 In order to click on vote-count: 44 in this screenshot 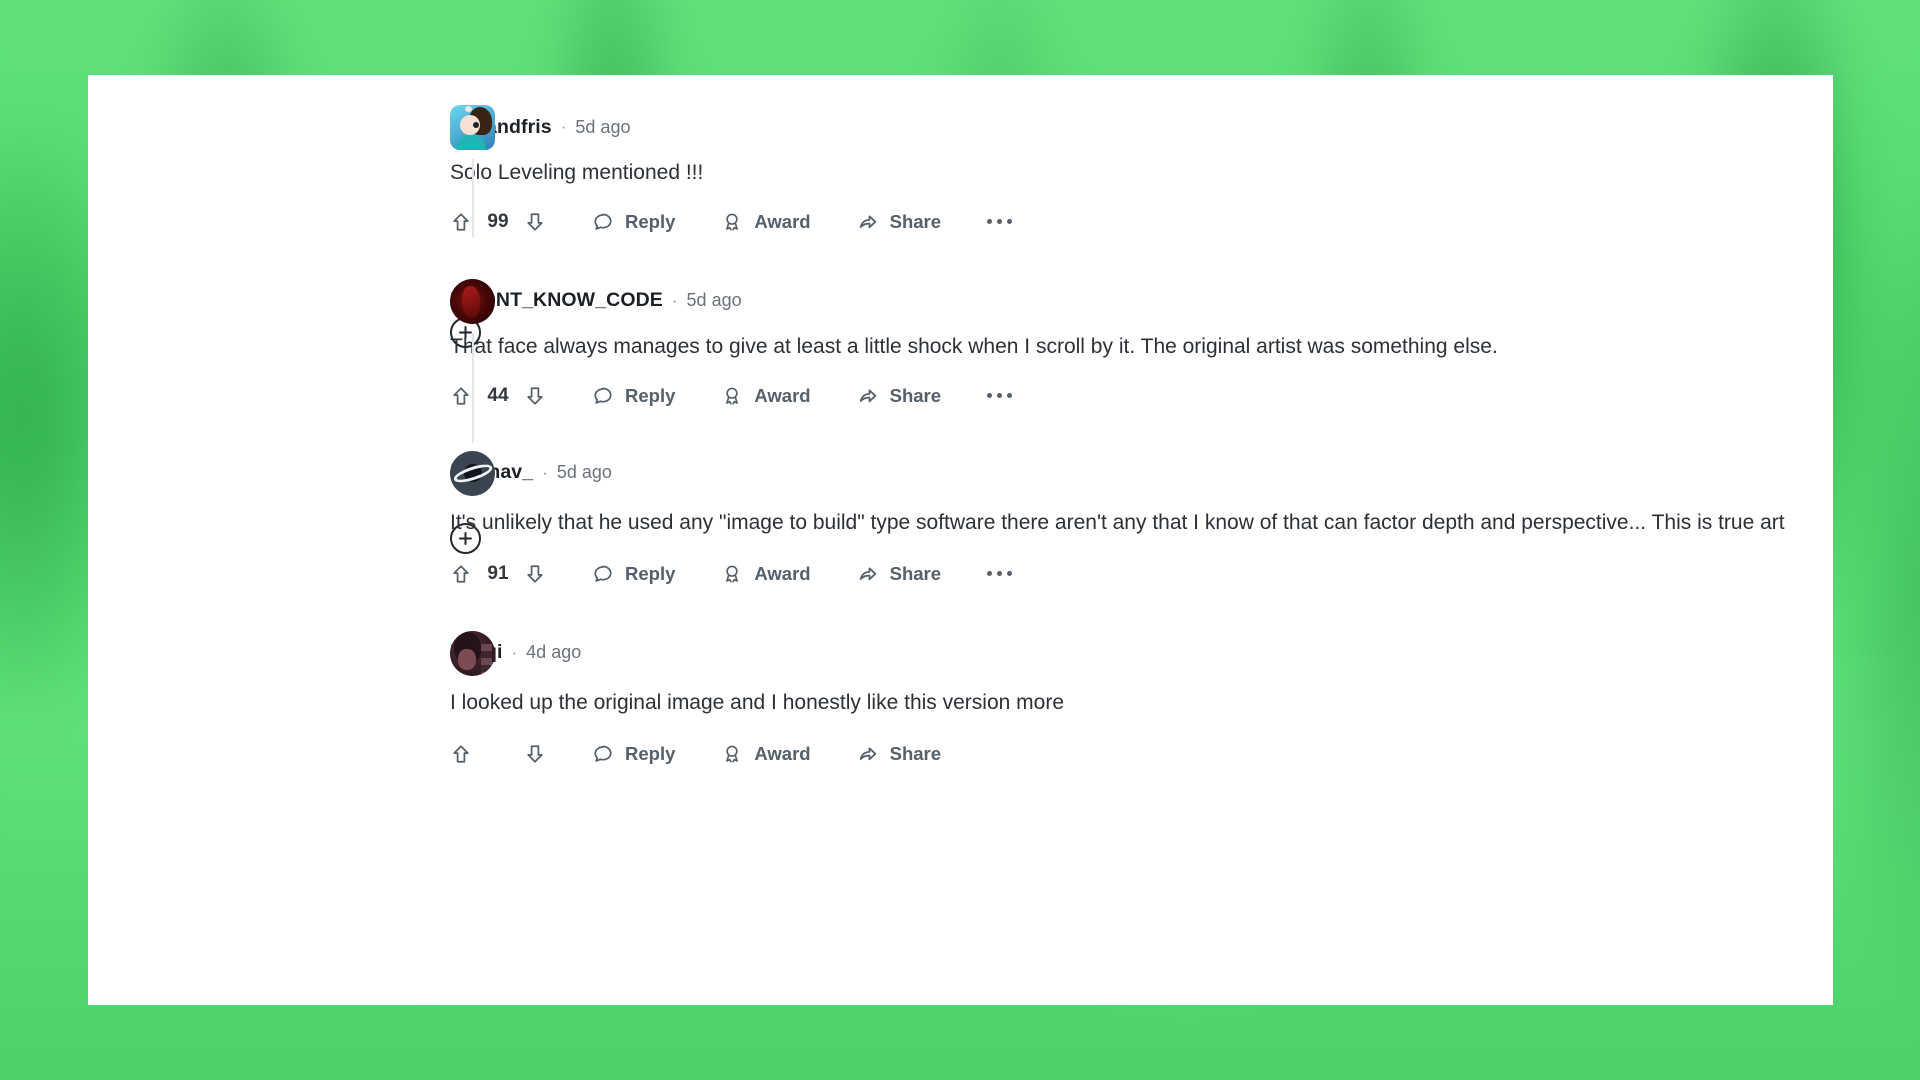, I will do `click(498, 395)`.